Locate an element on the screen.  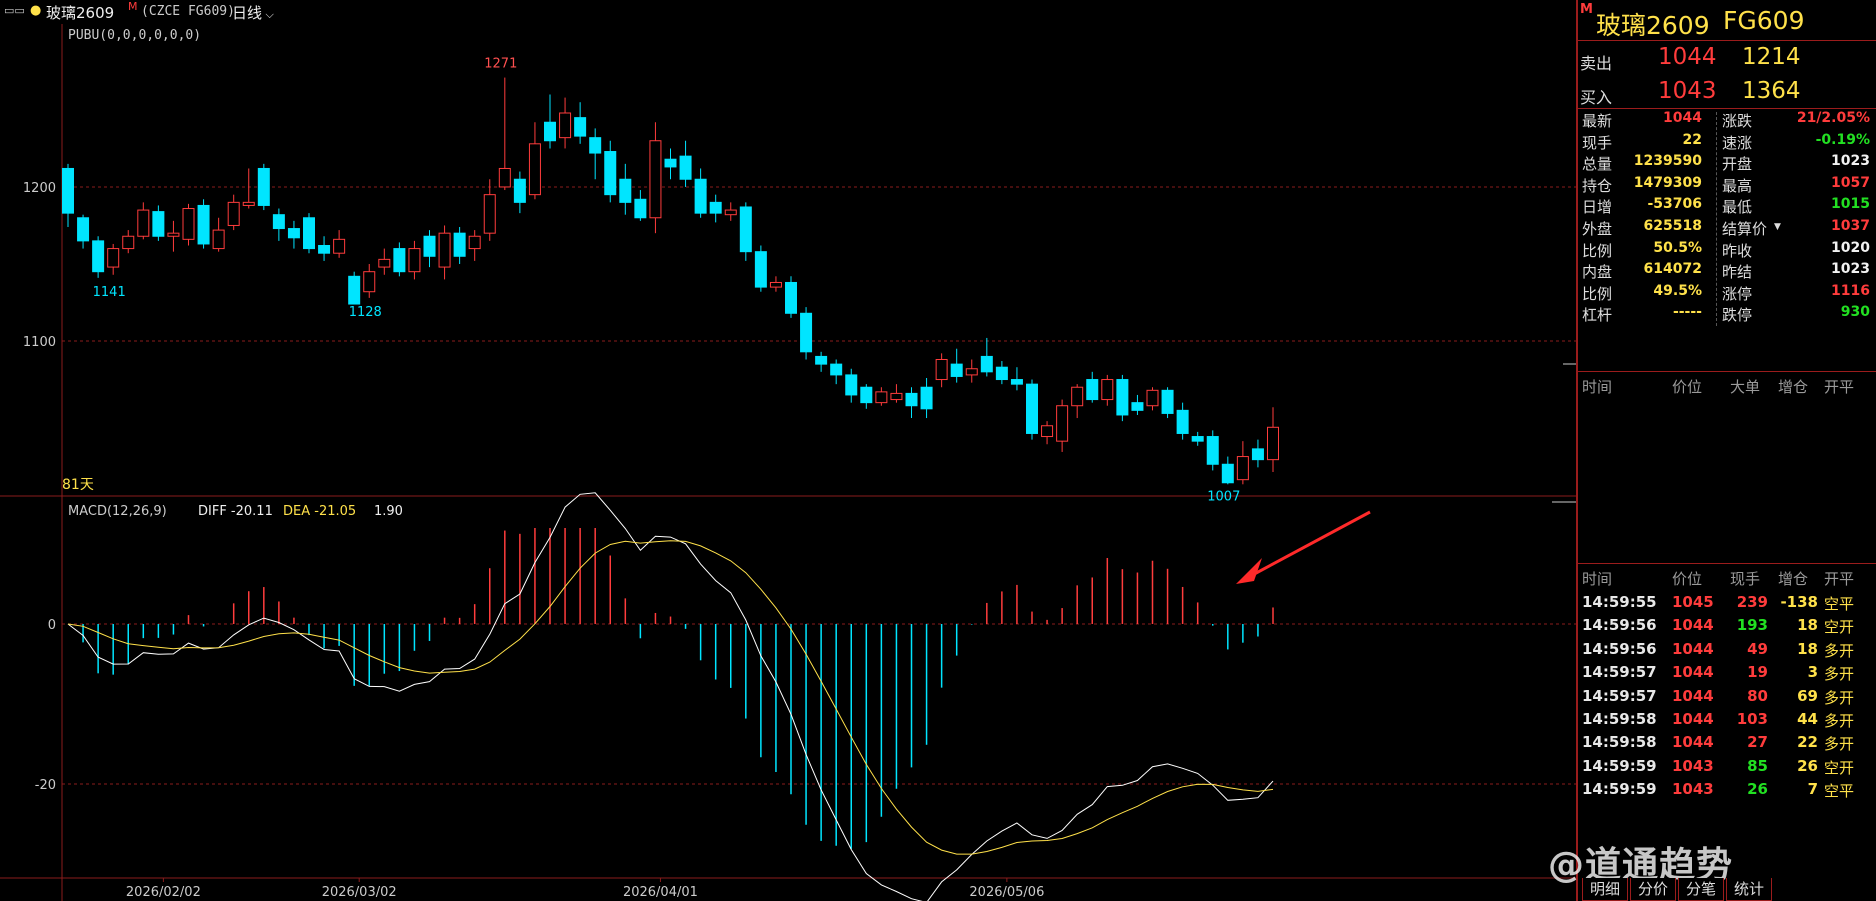
tab-0: 明细 is located at coordinates (1605, 889).